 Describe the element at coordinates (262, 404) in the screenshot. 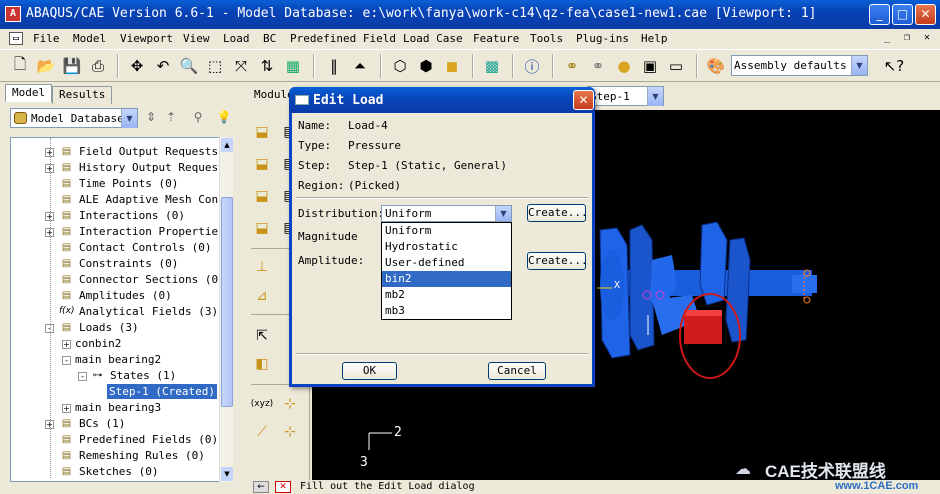

I see `datum-csys-icon: (xyz)` at that location.